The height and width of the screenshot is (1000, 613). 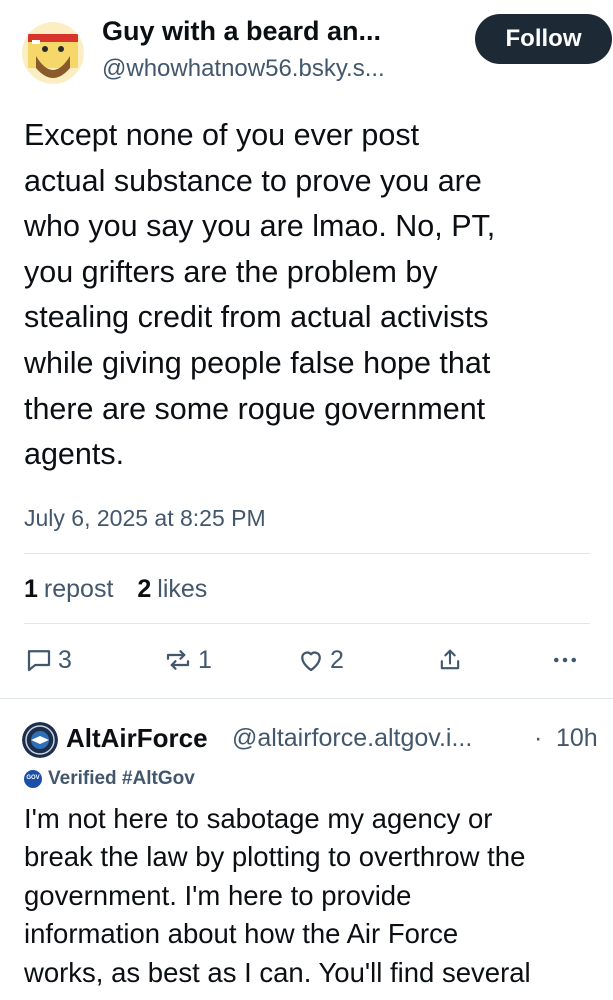 I want to click on likes-stat: 2 likes, so click(x=172, y=589).